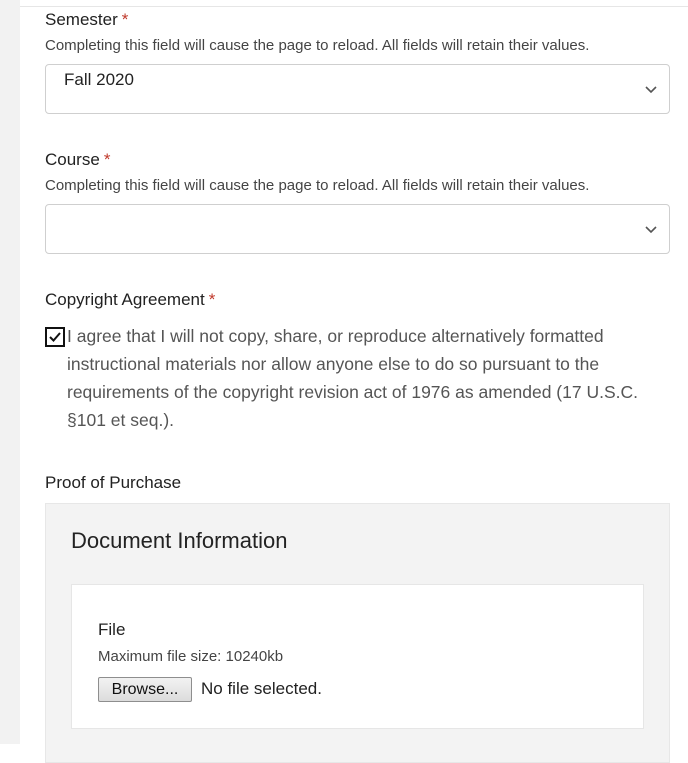 This screenshot has width=688, height=763. What do you see at coordinates (357, 229) in the screenshot?
I see `course-select` at bounding box center [357, 229].